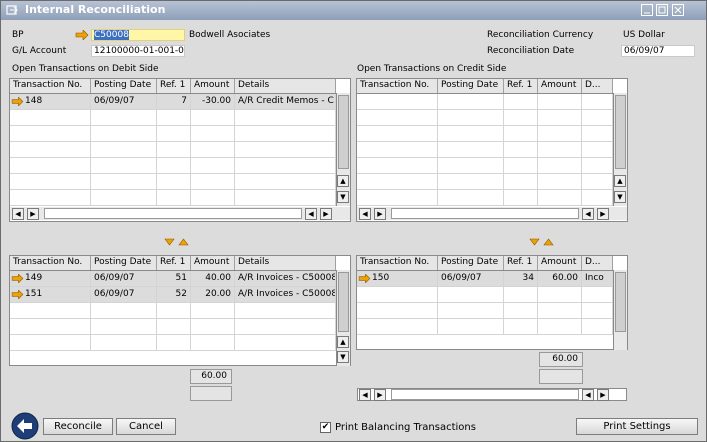  What do you see at coordinates (138, 35) in the screenshot?
I see `bp-code-field: C50008` at bounding box center [138, 35].